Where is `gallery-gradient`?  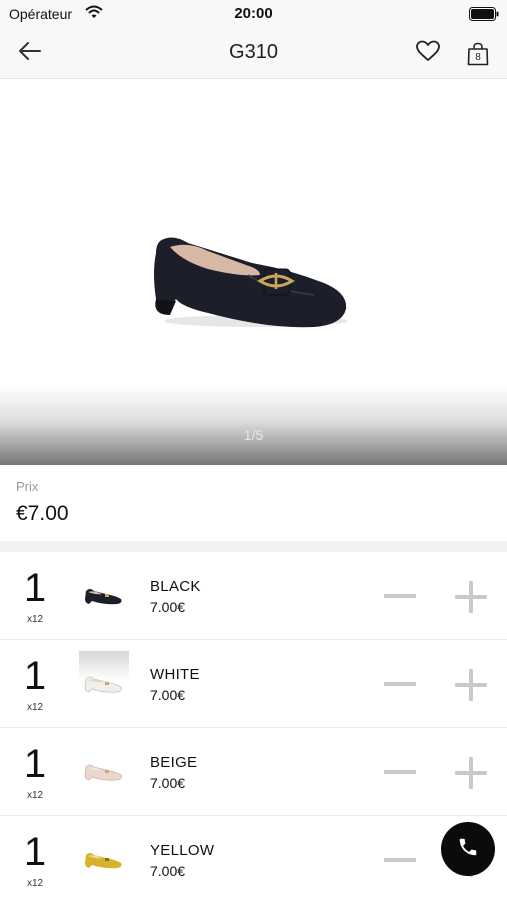
gallery-gradient is located at coordinates (253, 425).